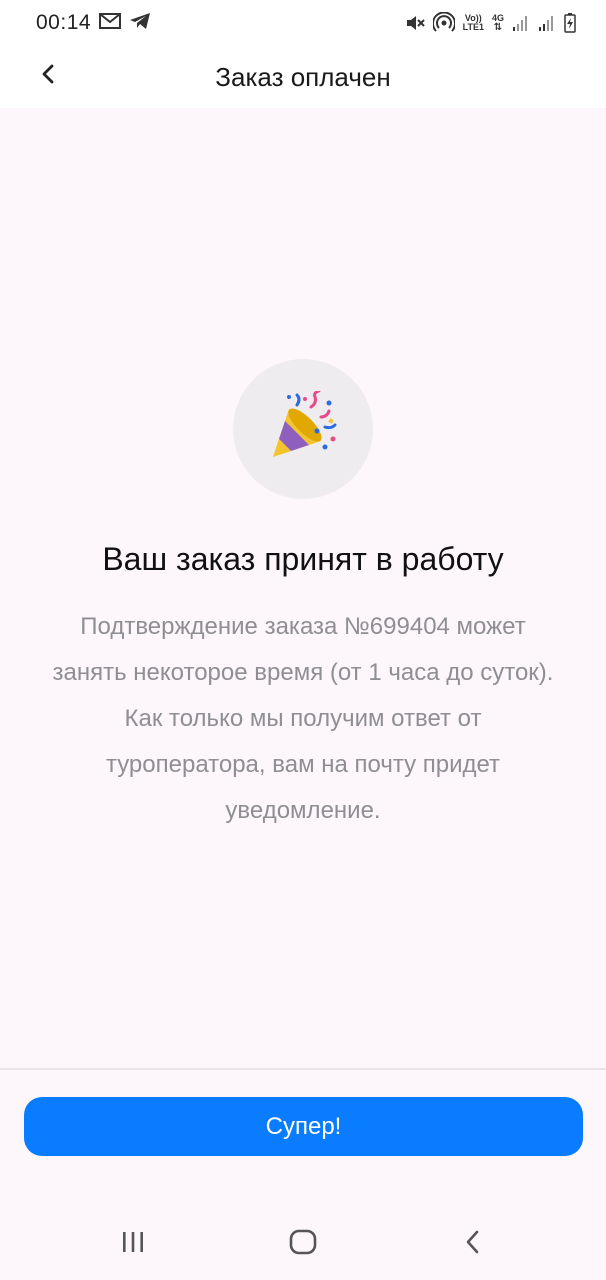 This screenshot has height=1280, width=606. I want to click on back-nav-icon, so click(473, 1244).